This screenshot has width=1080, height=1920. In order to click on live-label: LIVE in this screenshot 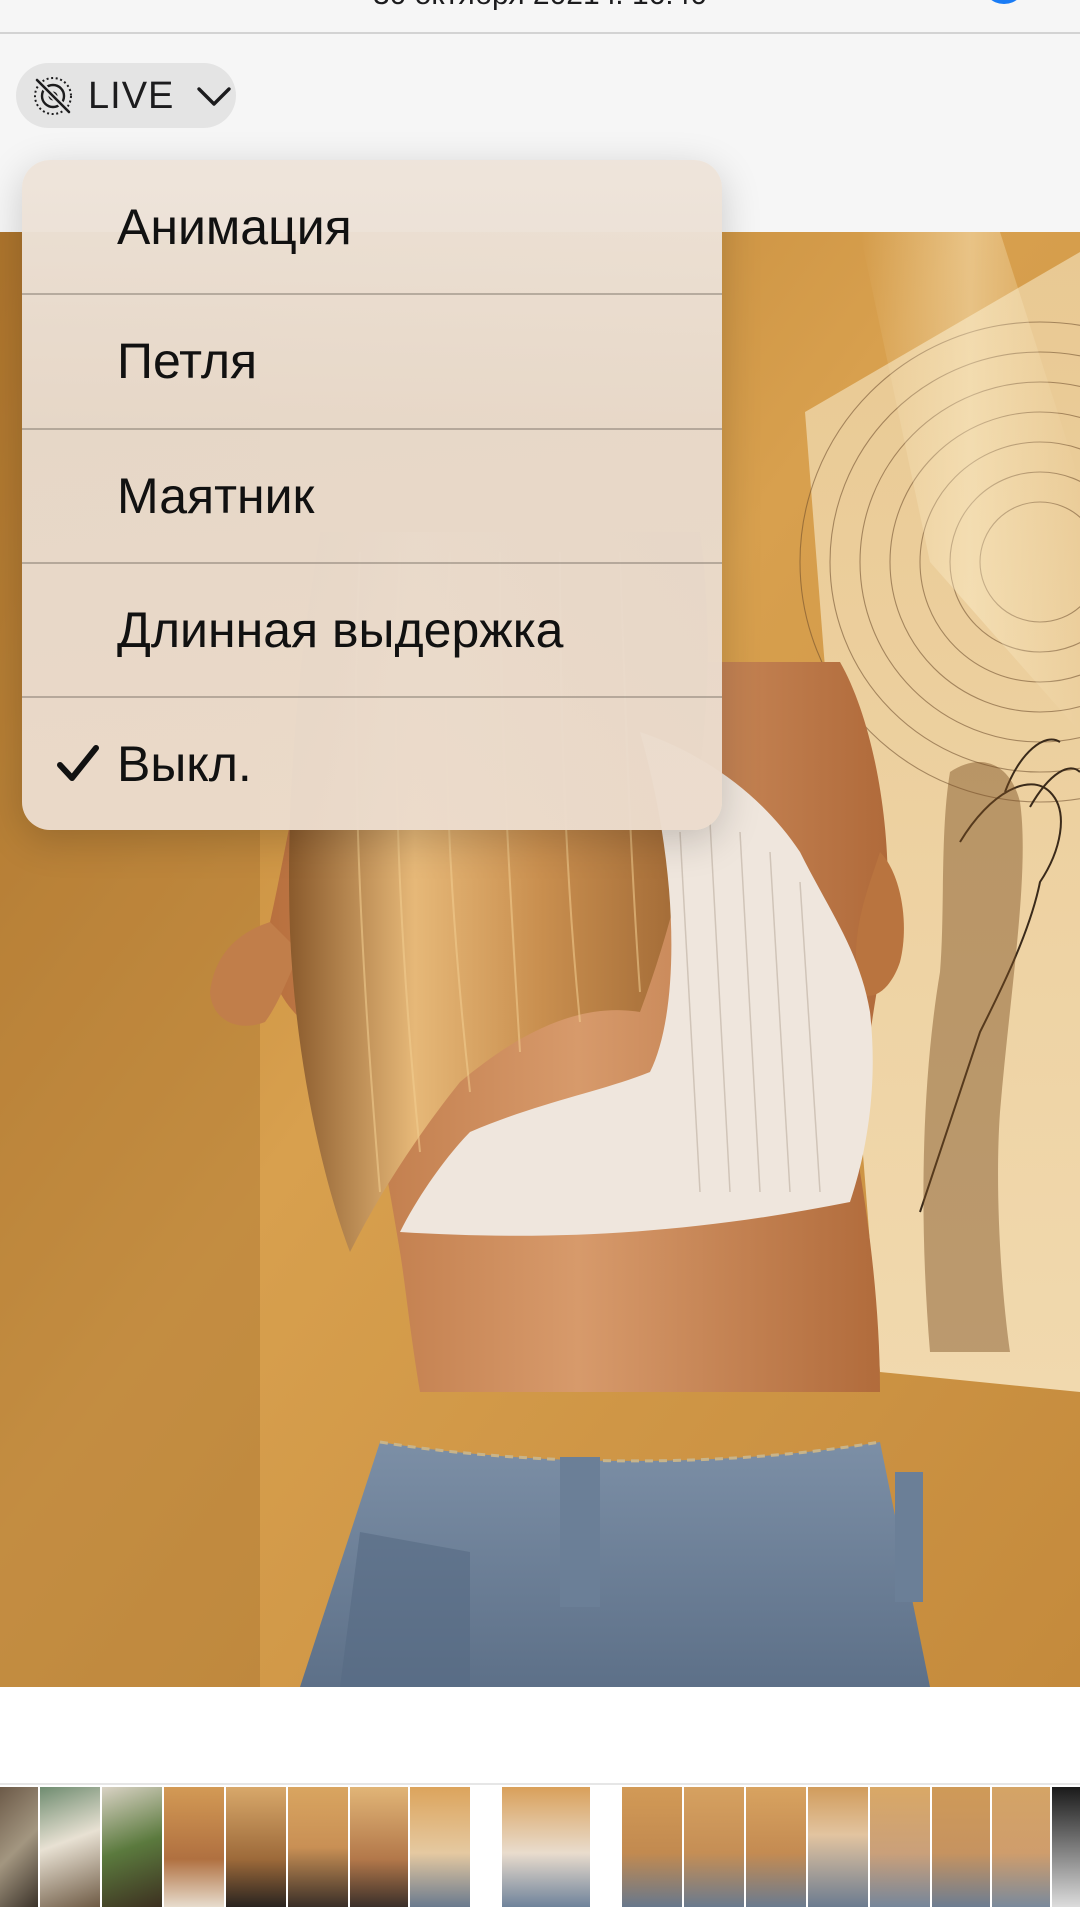, I will do `click(131, 96)`.